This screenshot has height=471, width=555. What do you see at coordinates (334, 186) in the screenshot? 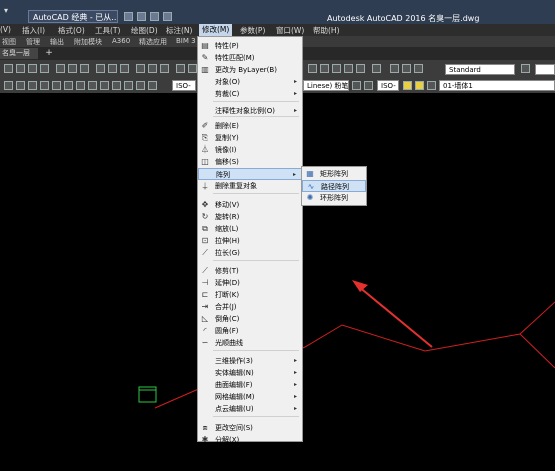
I see `array-submenu-item: ∿ 路径阵列` at bounding box center [334, 186].